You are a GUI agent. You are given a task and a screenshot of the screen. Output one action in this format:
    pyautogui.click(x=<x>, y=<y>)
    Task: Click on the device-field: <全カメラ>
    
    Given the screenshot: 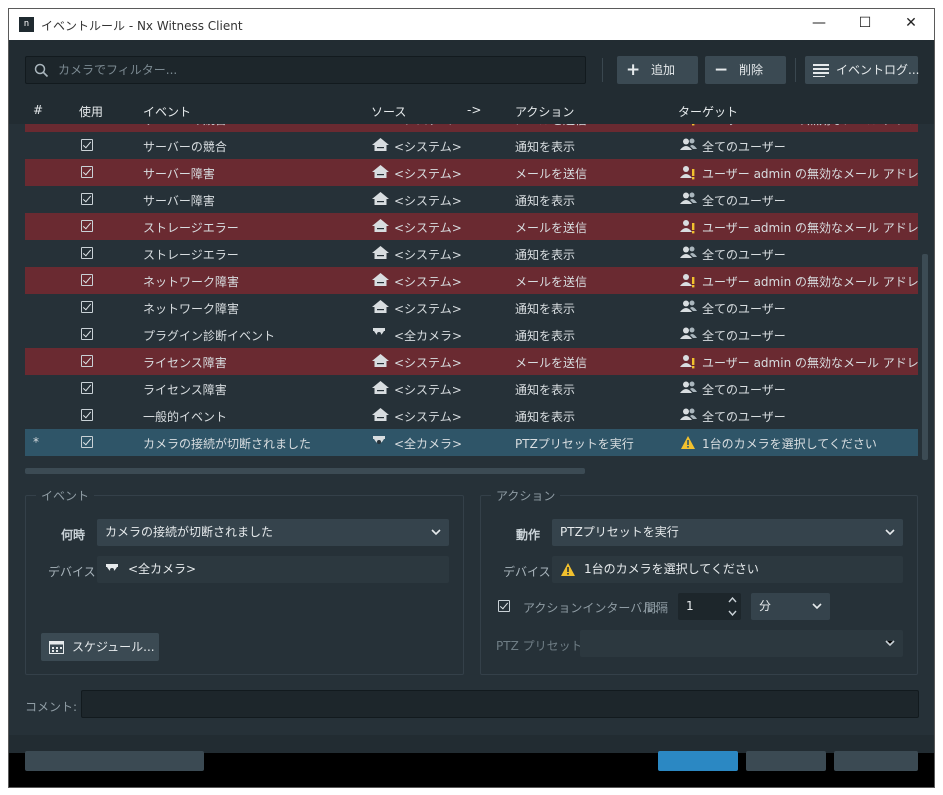 What is the action you would take?
    pyautogui.click(x=273, y=569)
    